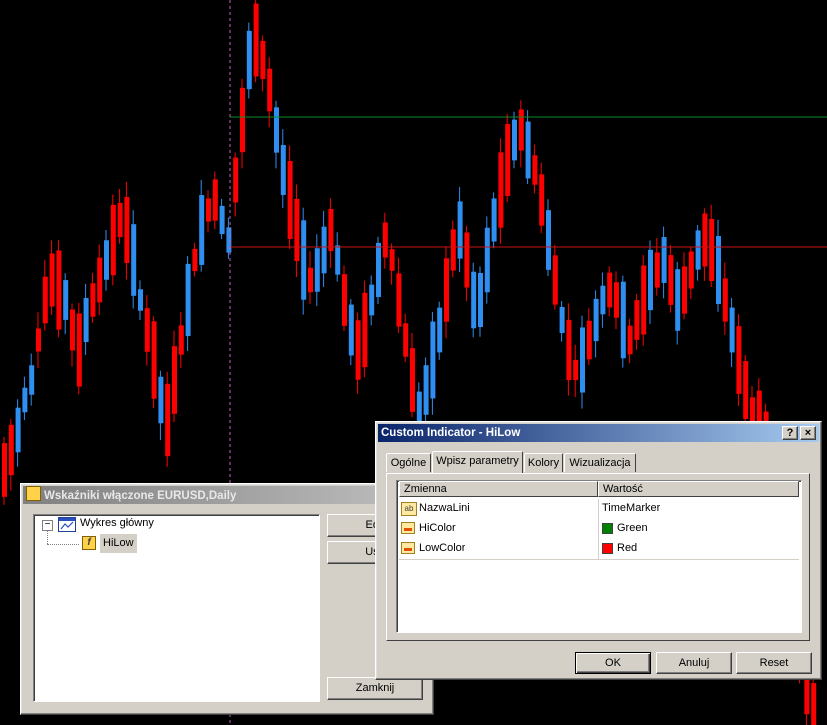 The image size is (827, 725). I want to click on param-value: Red, so click(627, 548).